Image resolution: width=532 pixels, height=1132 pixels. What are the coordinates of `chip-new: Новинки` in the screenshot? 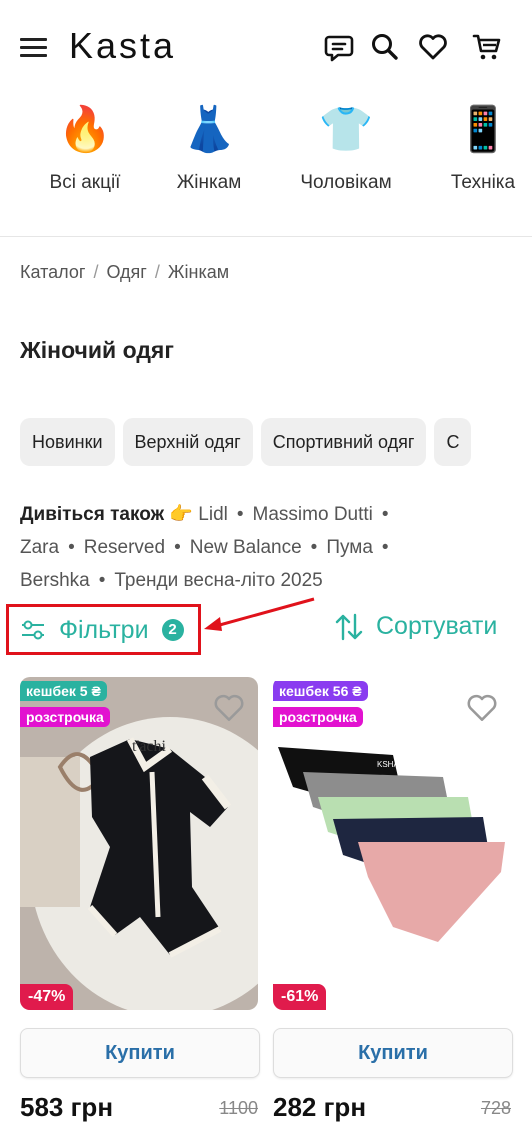 It's located at (67, 442).